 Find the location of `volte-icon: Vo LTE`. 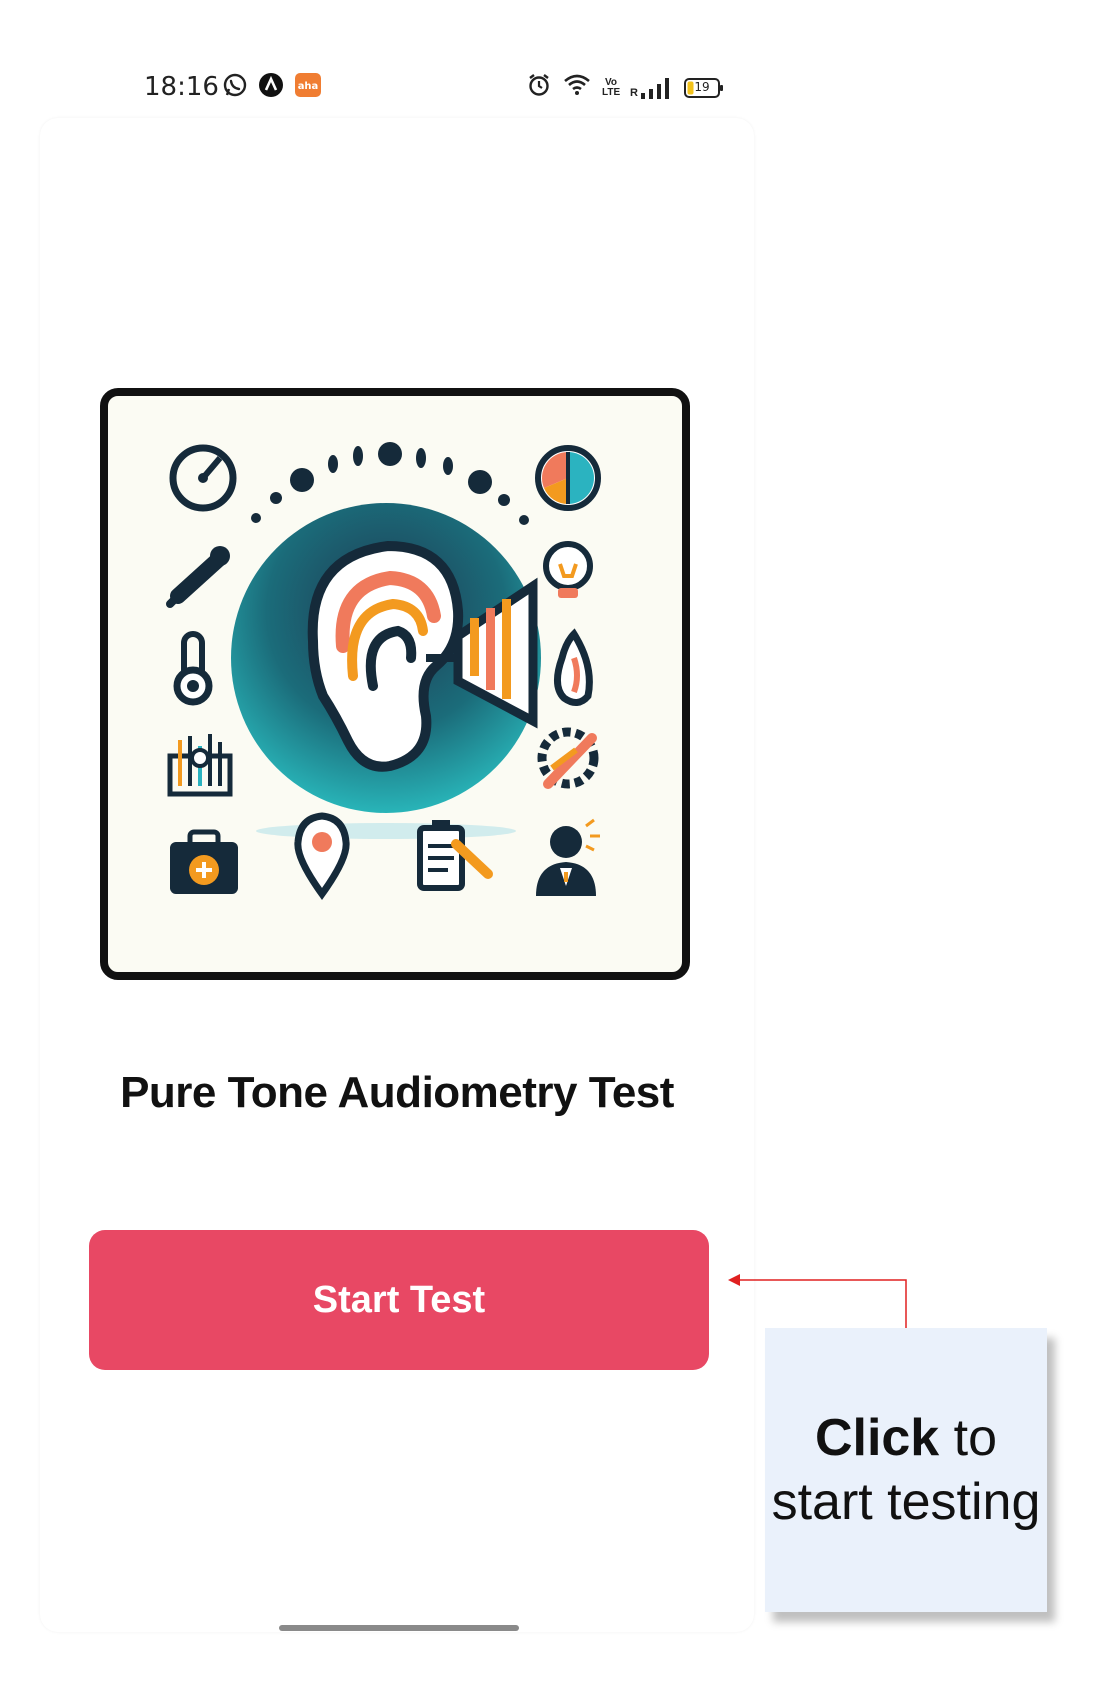

volte-icon: Vo LTE is located at coordinates (611, 87).